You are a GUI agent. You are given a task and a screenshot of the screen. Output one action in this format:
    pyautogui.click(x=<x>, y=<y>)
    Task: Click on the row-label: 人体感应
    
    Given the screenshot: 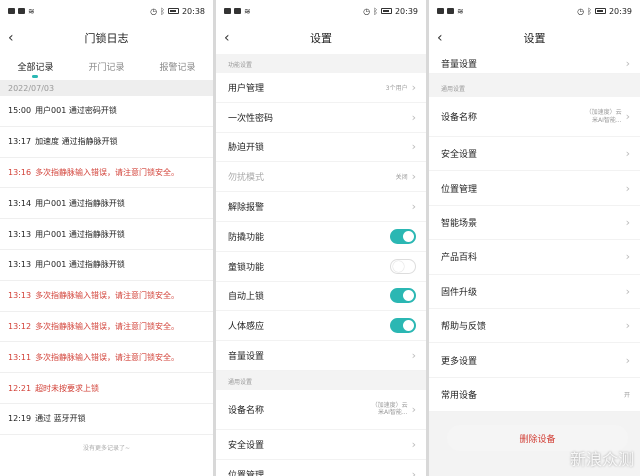 What is the action you would take?
    pyautogui.click(x=246, y=327)
    